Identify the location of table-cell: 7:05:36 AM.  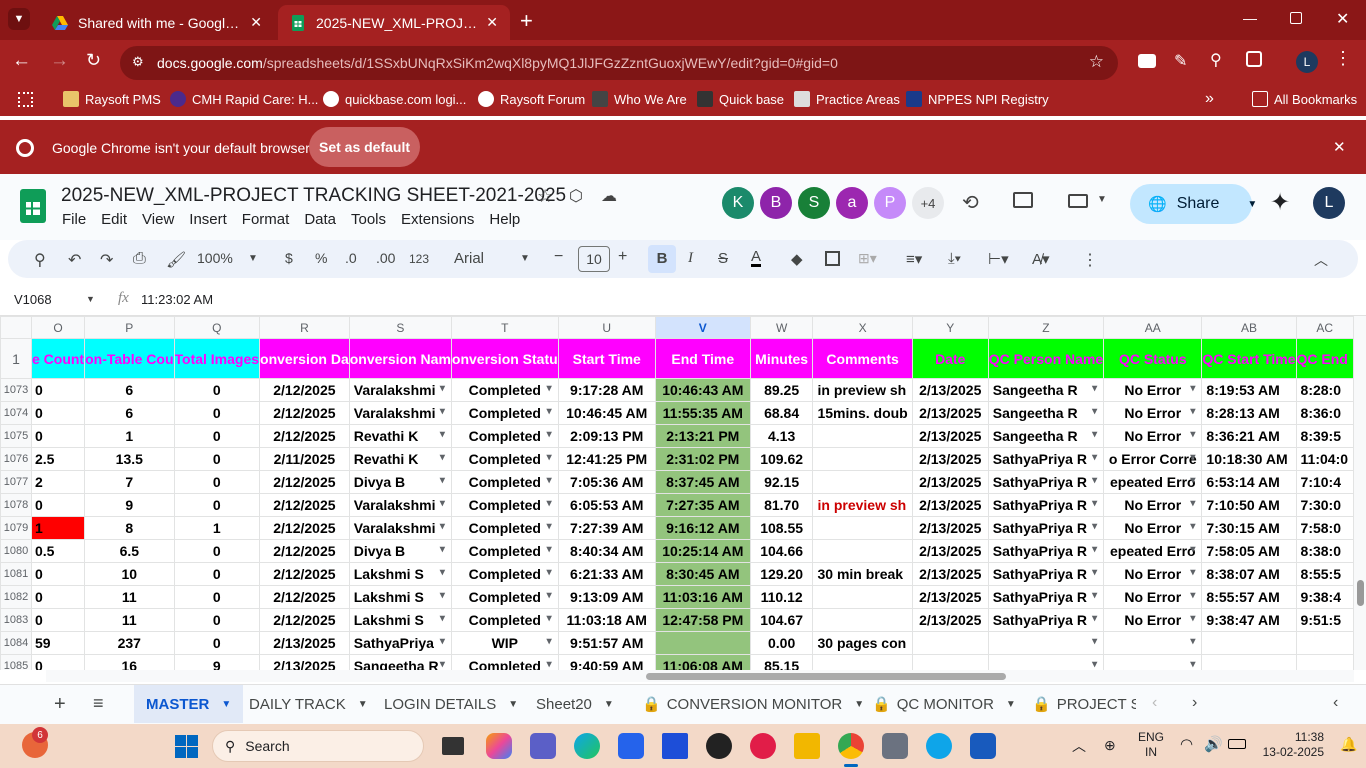
(606, 482).